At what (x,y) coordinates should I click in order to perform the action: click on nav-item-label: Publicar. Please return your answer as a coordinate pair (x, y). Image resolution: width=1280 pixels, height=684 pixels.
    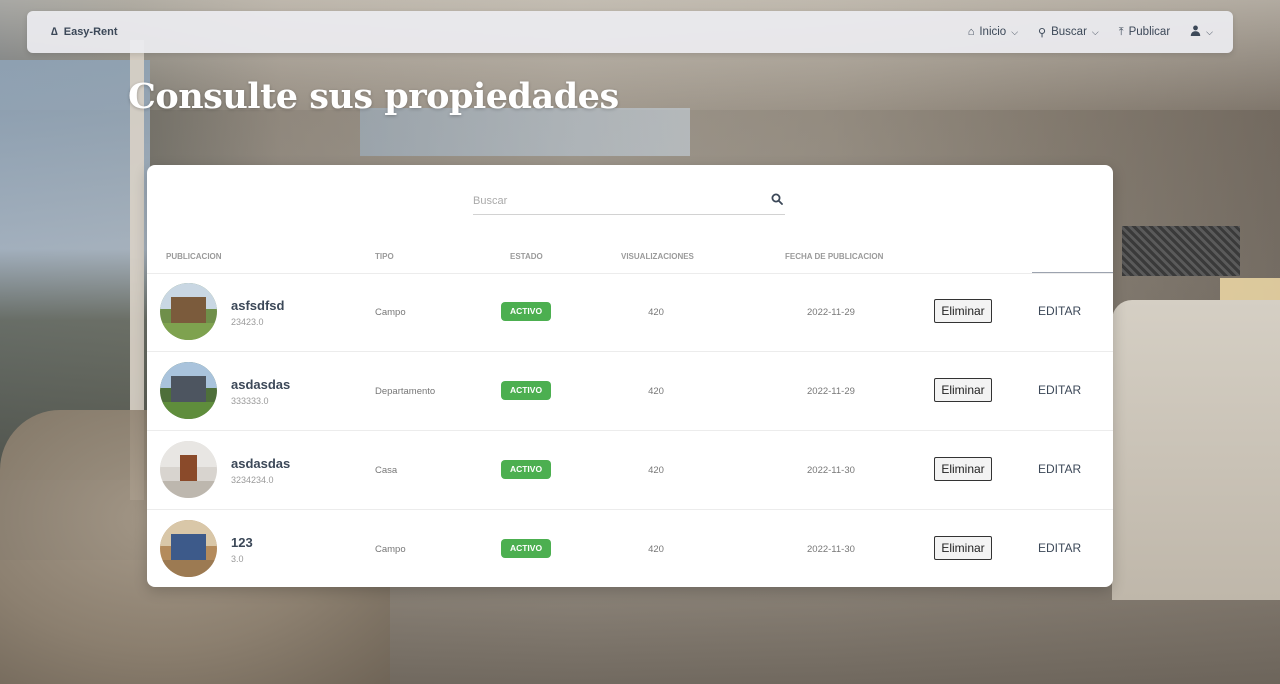
    Looking at the image, I should click on (1149, 32).